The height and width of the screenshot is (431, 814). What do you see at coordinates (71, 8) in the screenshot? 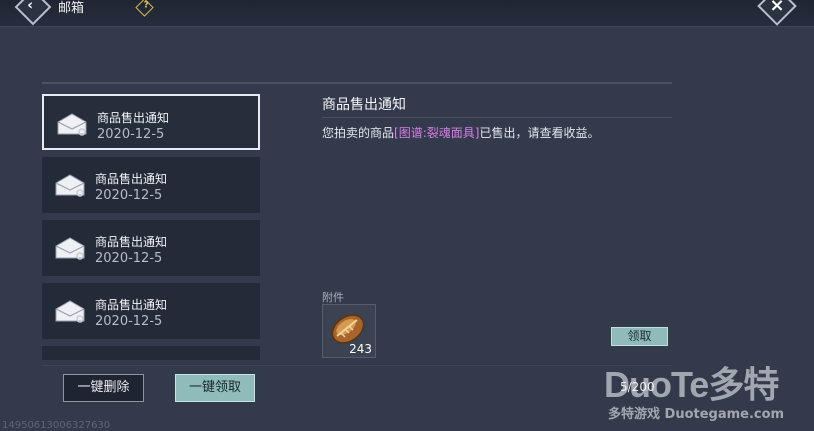
I see `page-title: 邮箱` at bounding box center [71, 8].